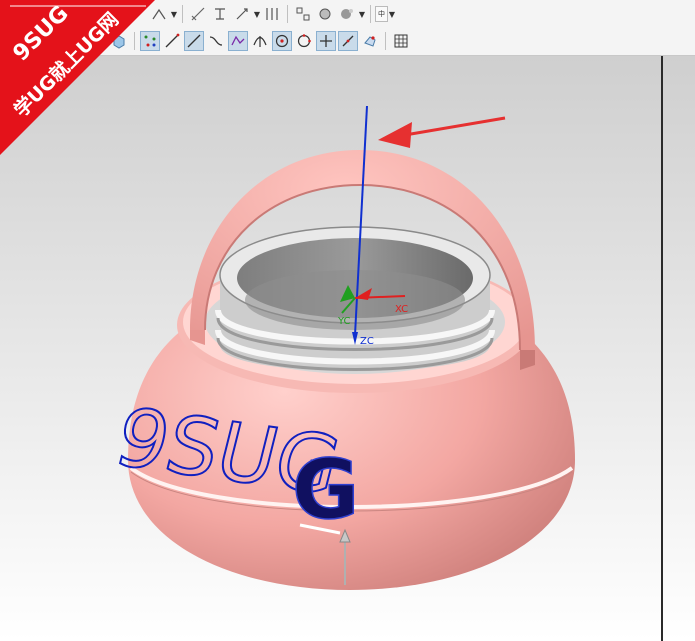 The image size is (695, 641). Describe the element at coordinates (344, 321) in the screenshot. I see `yc-label: YC` at that location.